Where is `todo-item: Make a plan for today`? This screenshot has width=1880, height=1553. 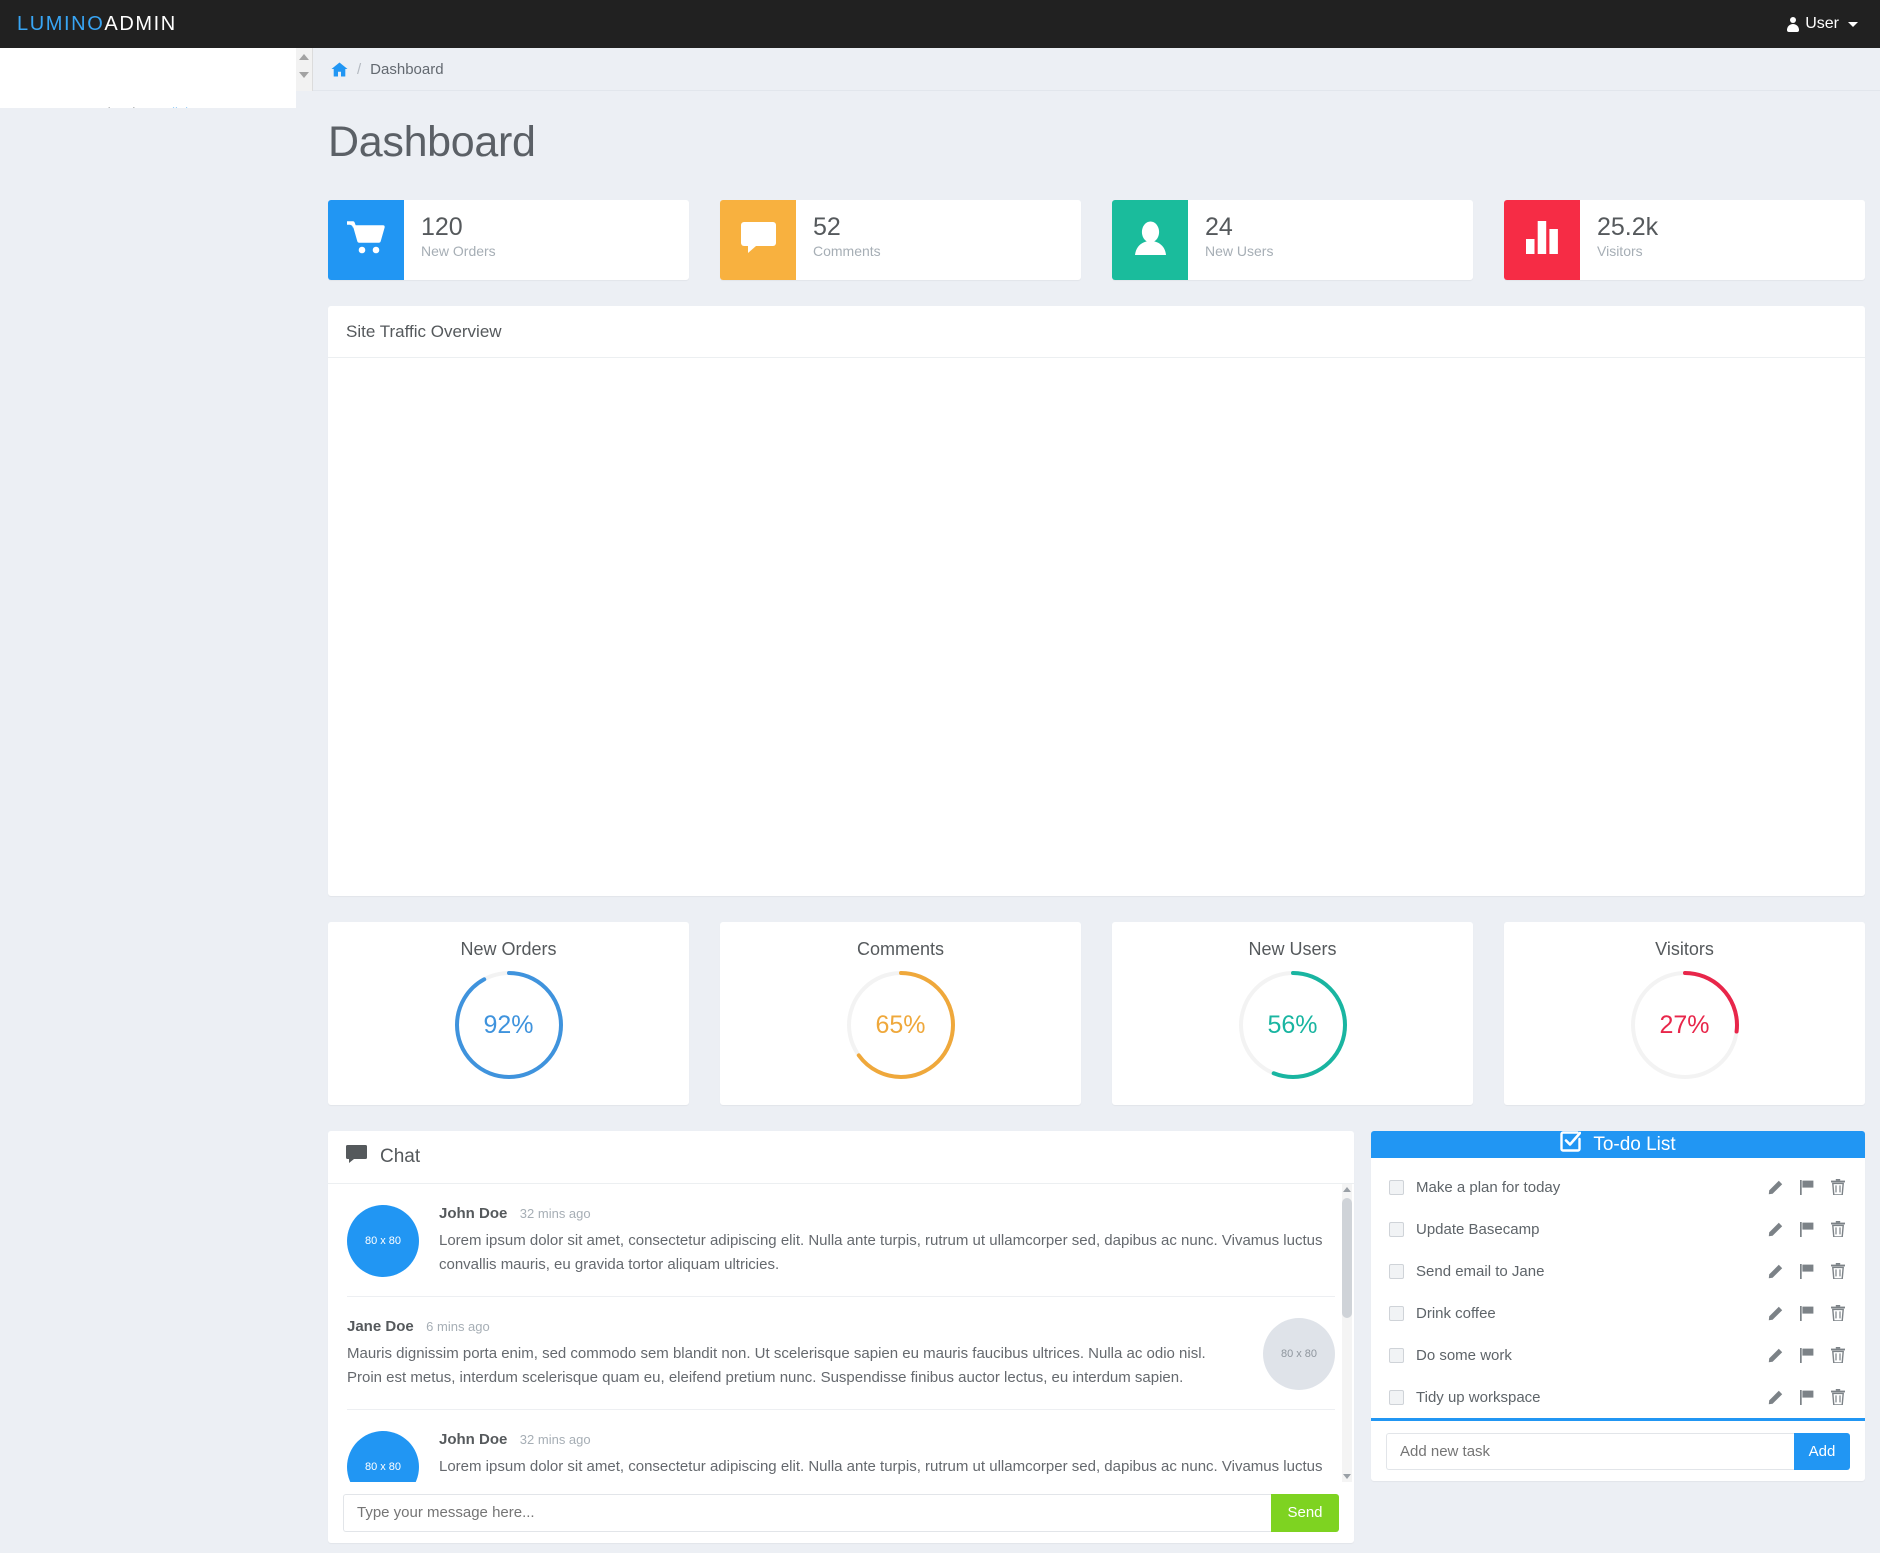 todo-item: Make a plan for today is located at coordinates (1618, 1187).